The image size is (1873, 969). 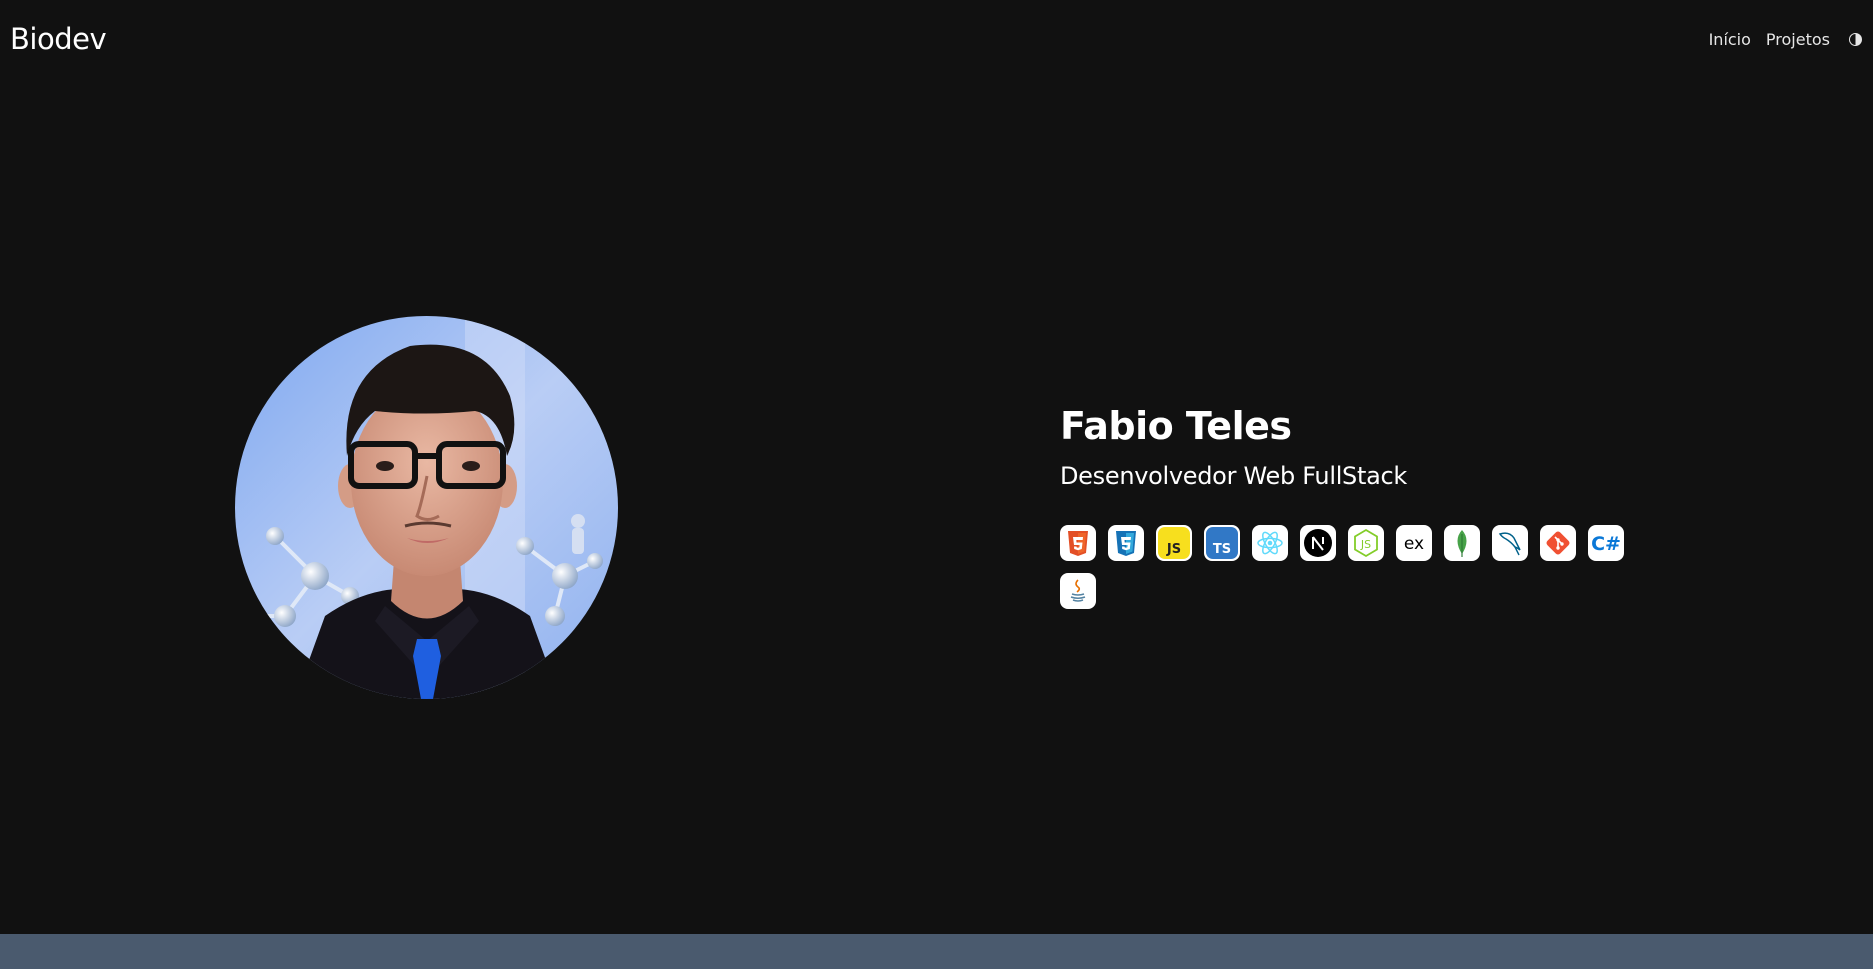 What do you see at coordinates (1176, 426) in the screenshot?
I see `profile-name: Fabio Teles` at bounding box center [1176, 426].